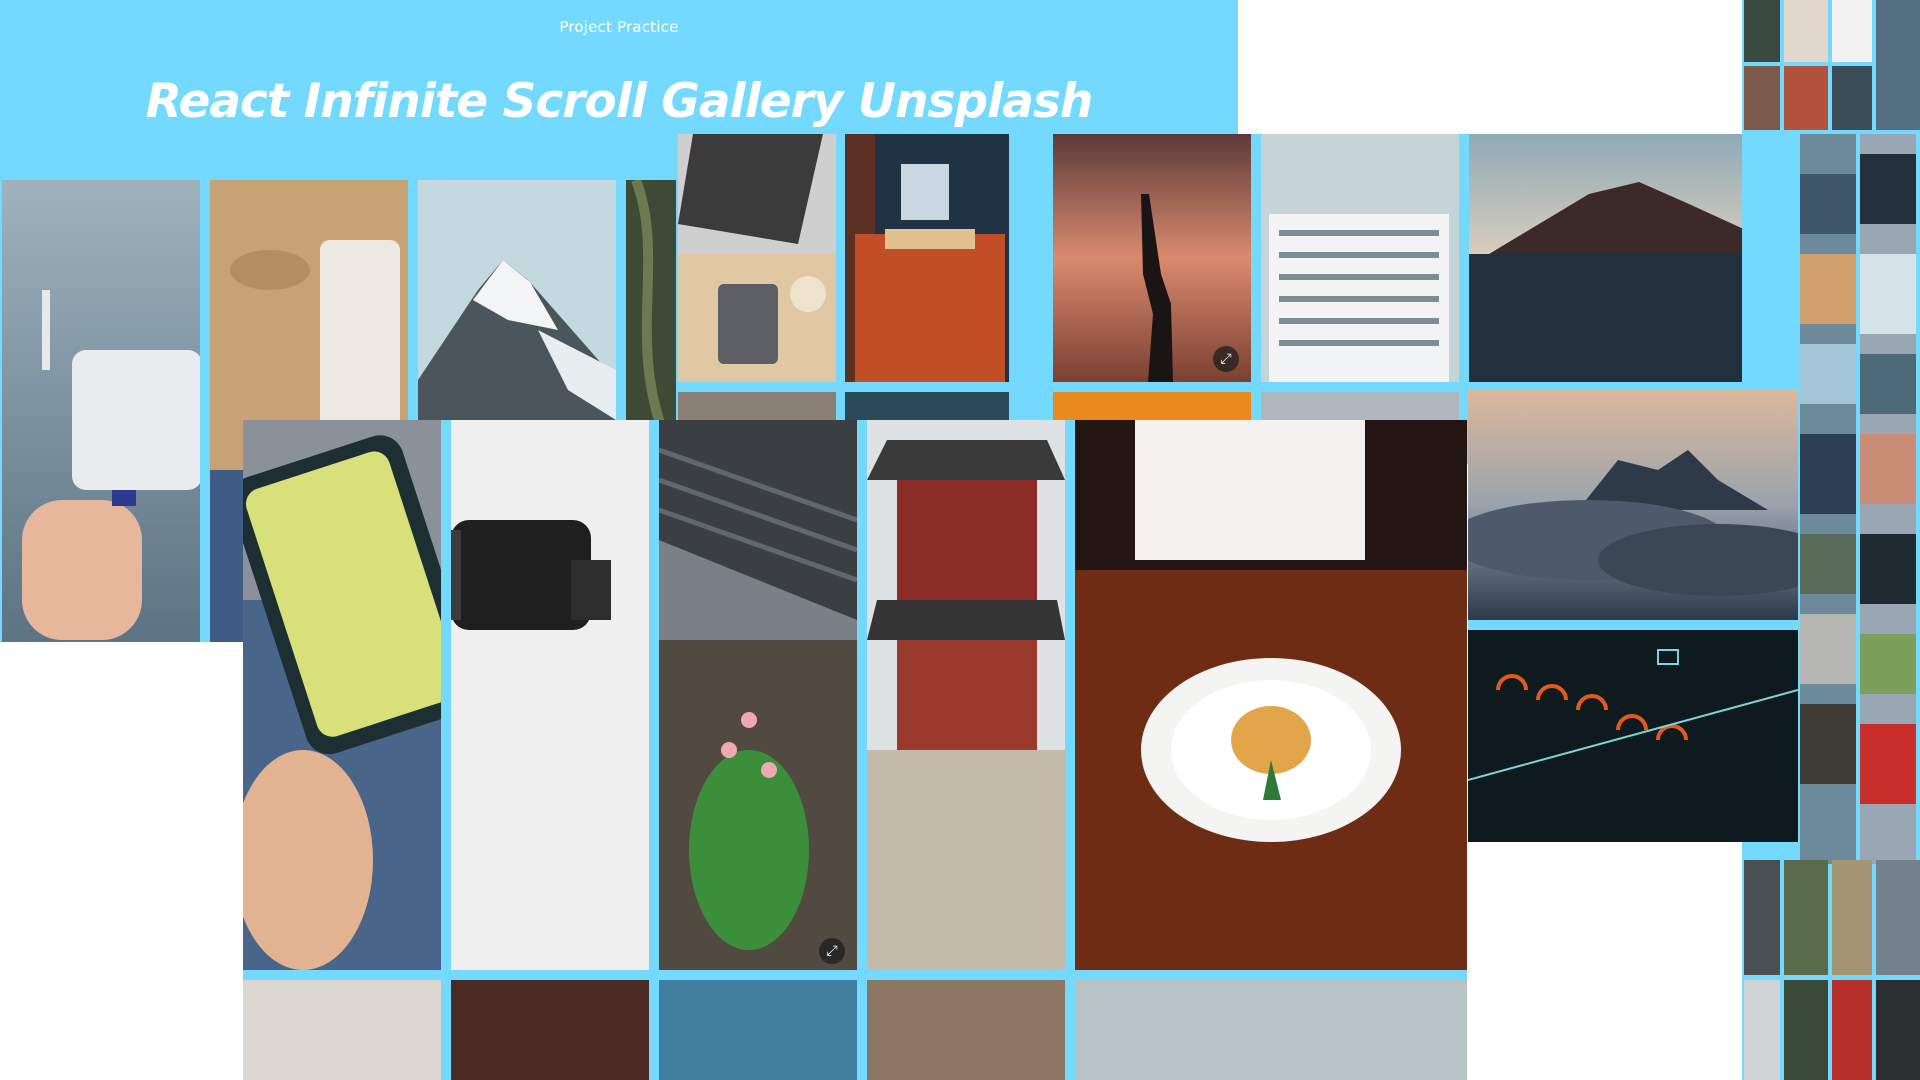 This screenshot has height=1080, width=1920. What do you see at coordinates (966, 695) in the screenshot?
I see `pagoda-temple-photo` at bounding box center [966, 695].